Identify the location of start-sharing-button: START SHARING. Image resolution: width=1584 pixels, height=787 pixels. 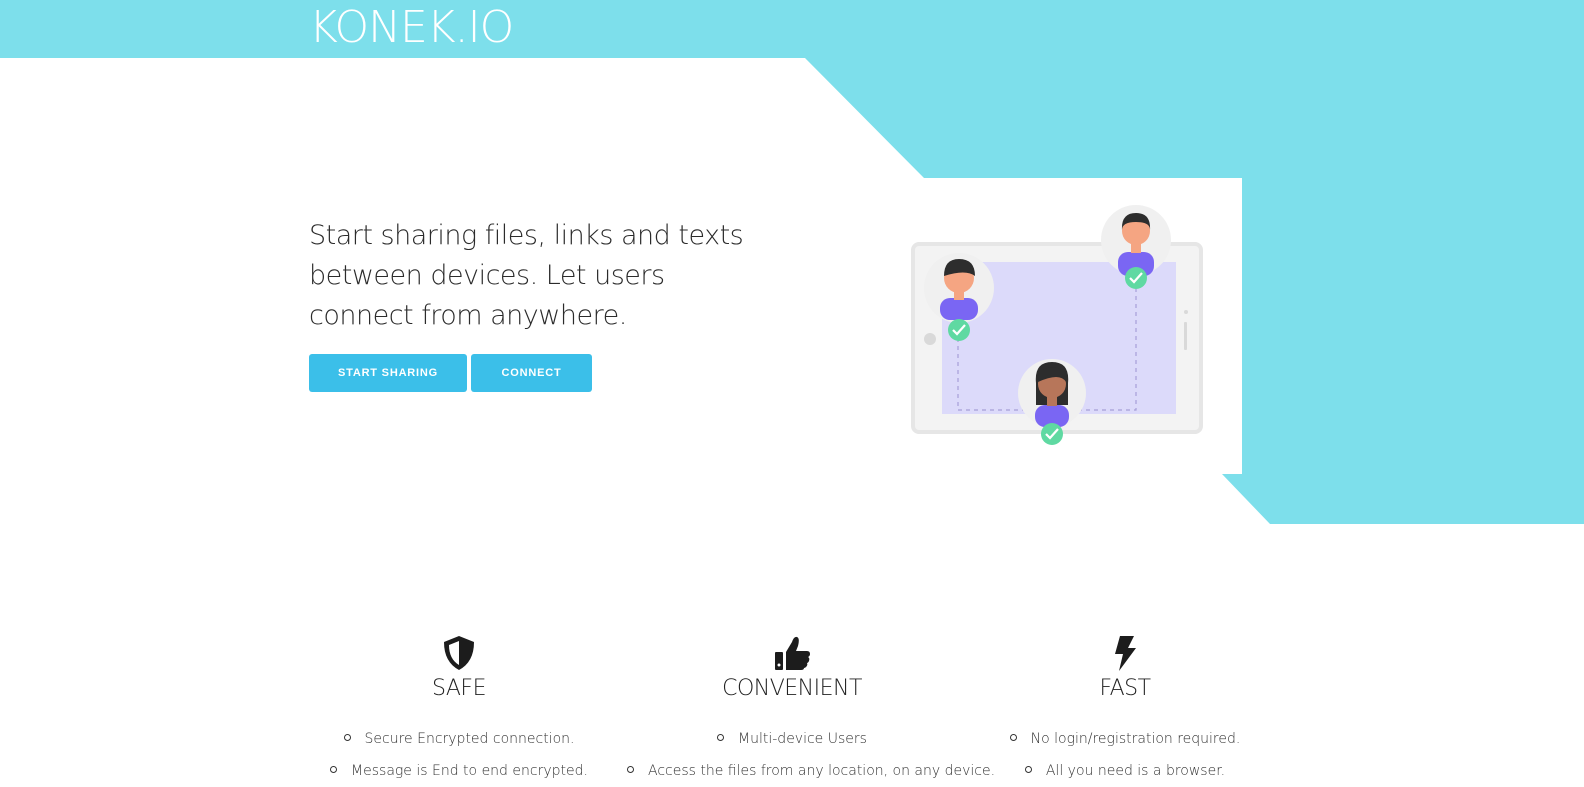
(388, 373).